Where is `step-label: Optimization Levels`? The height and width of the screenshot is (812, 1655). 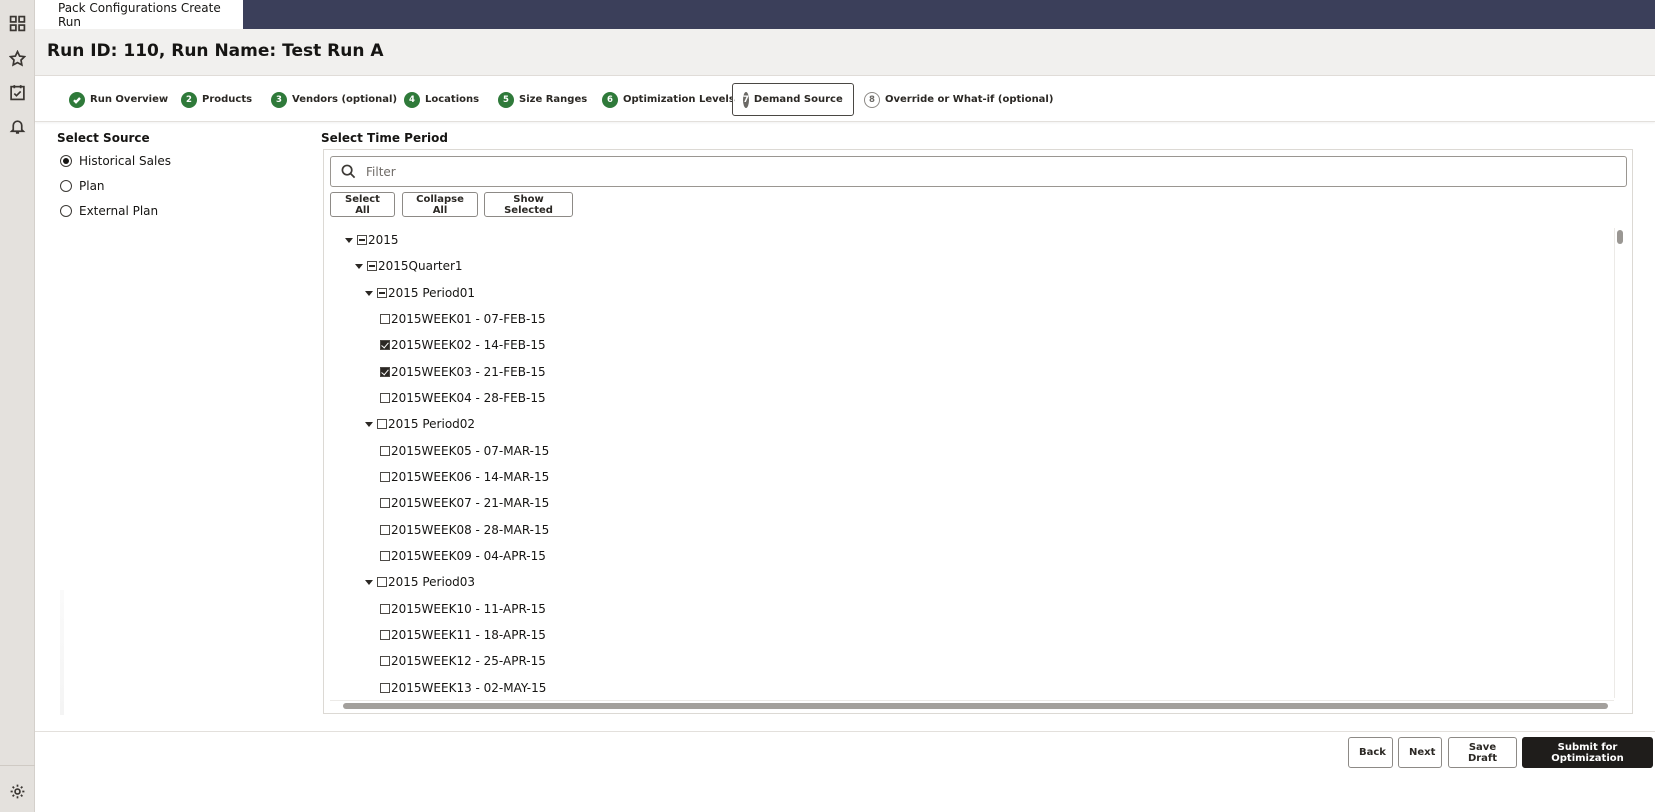 step-label: Optimization Levels is located at coordinates (679, 99).